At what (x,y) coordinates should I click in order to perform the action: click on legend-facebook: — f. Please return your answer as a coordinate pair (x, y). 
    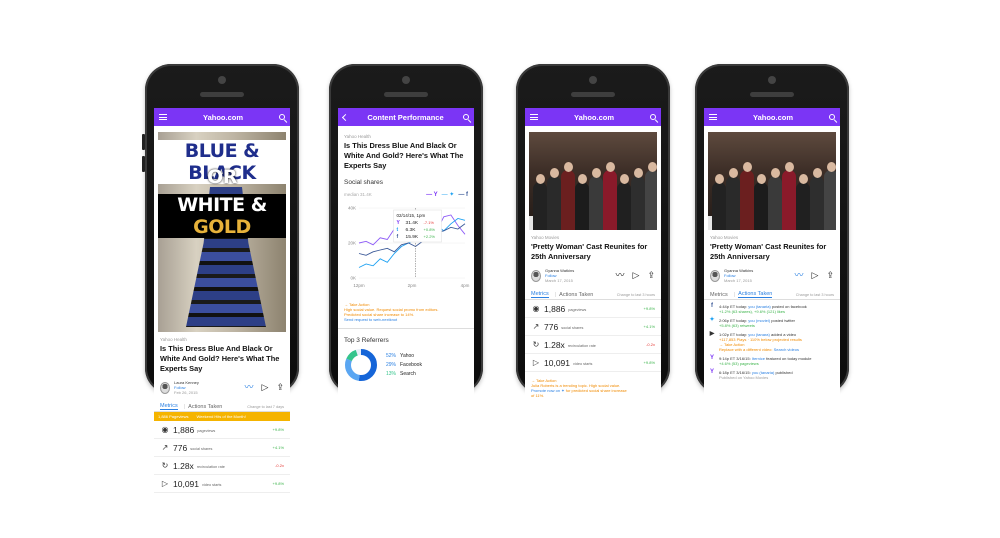
    Looking at the image, I should click on (463, 195).